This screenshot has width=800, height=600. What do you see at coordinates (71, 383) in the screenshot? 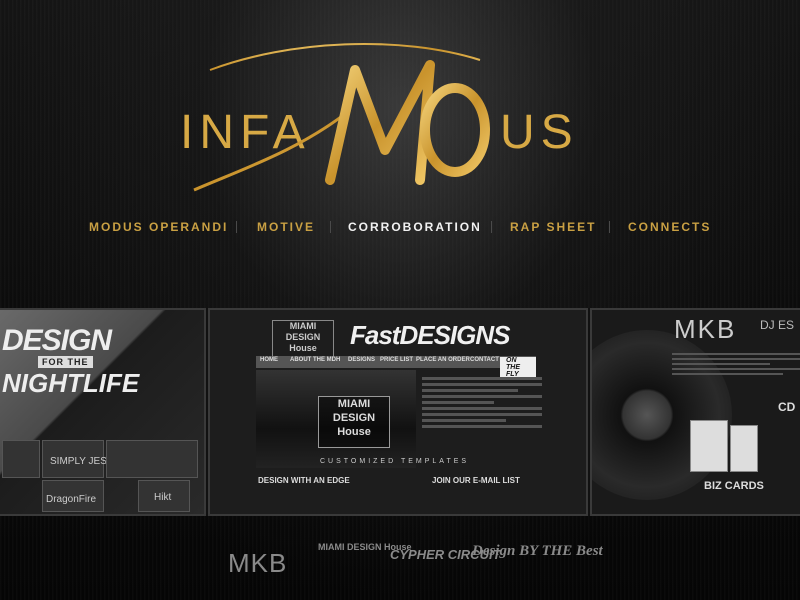
I see `panel-title-line2: NIGHTLIFE` at bounding box center [71, 383].